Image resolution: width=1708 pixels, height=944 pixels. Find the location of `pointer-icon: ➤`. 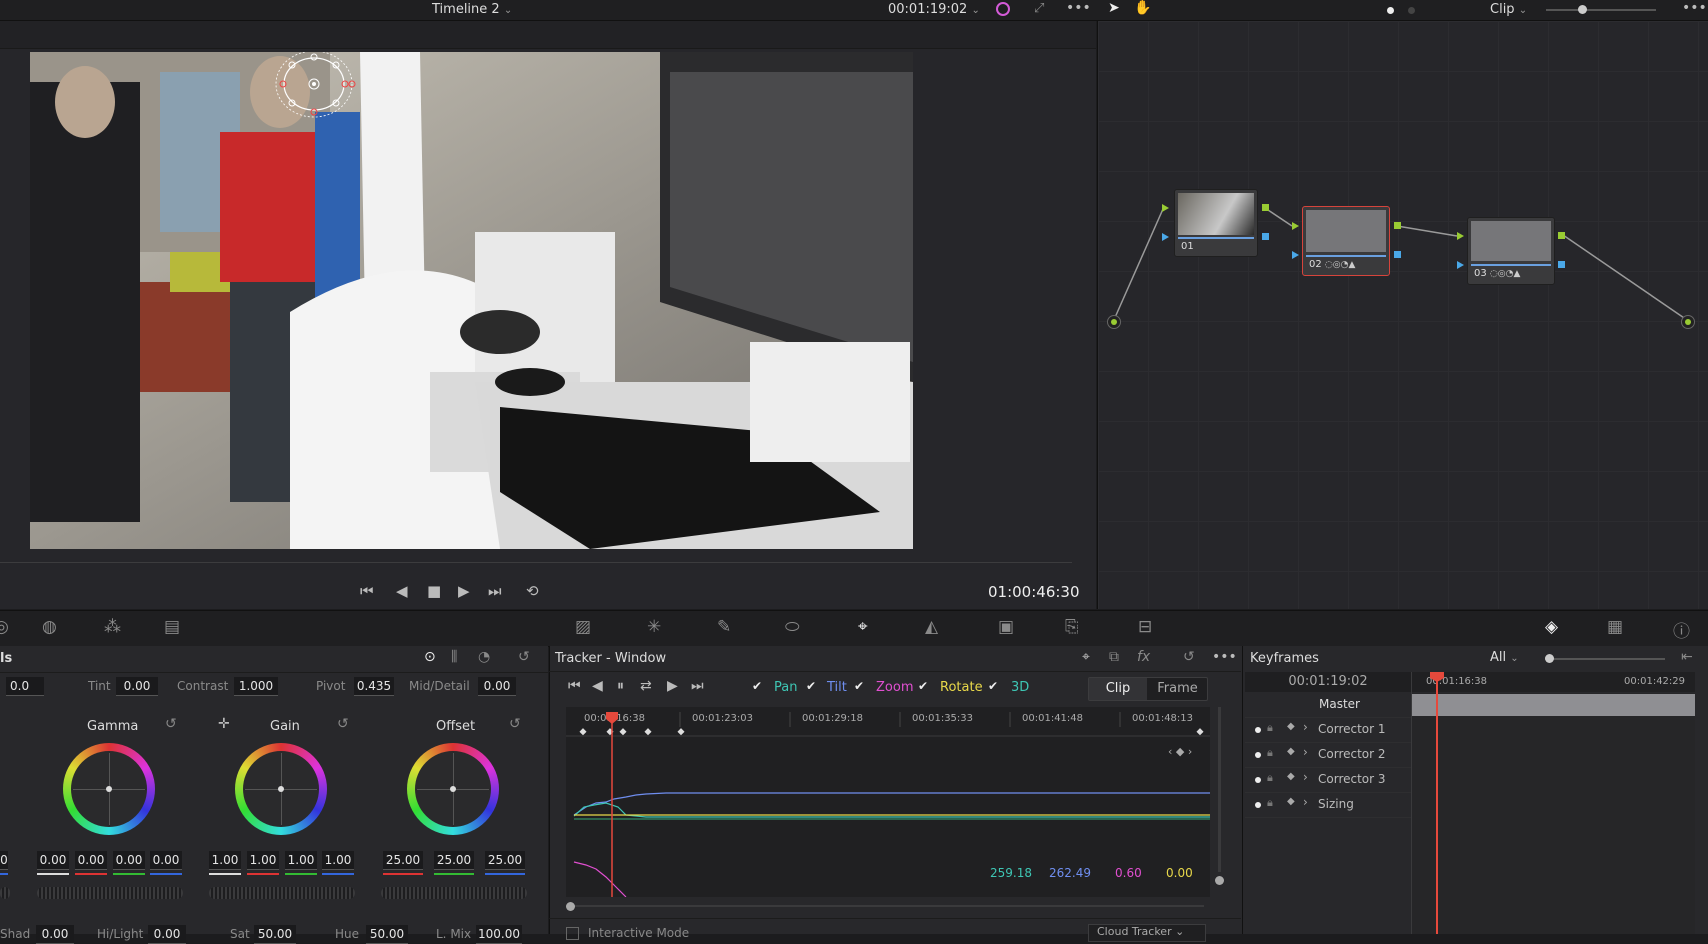

pointer-icon: ➤ is located at coordinates (1114, 8).